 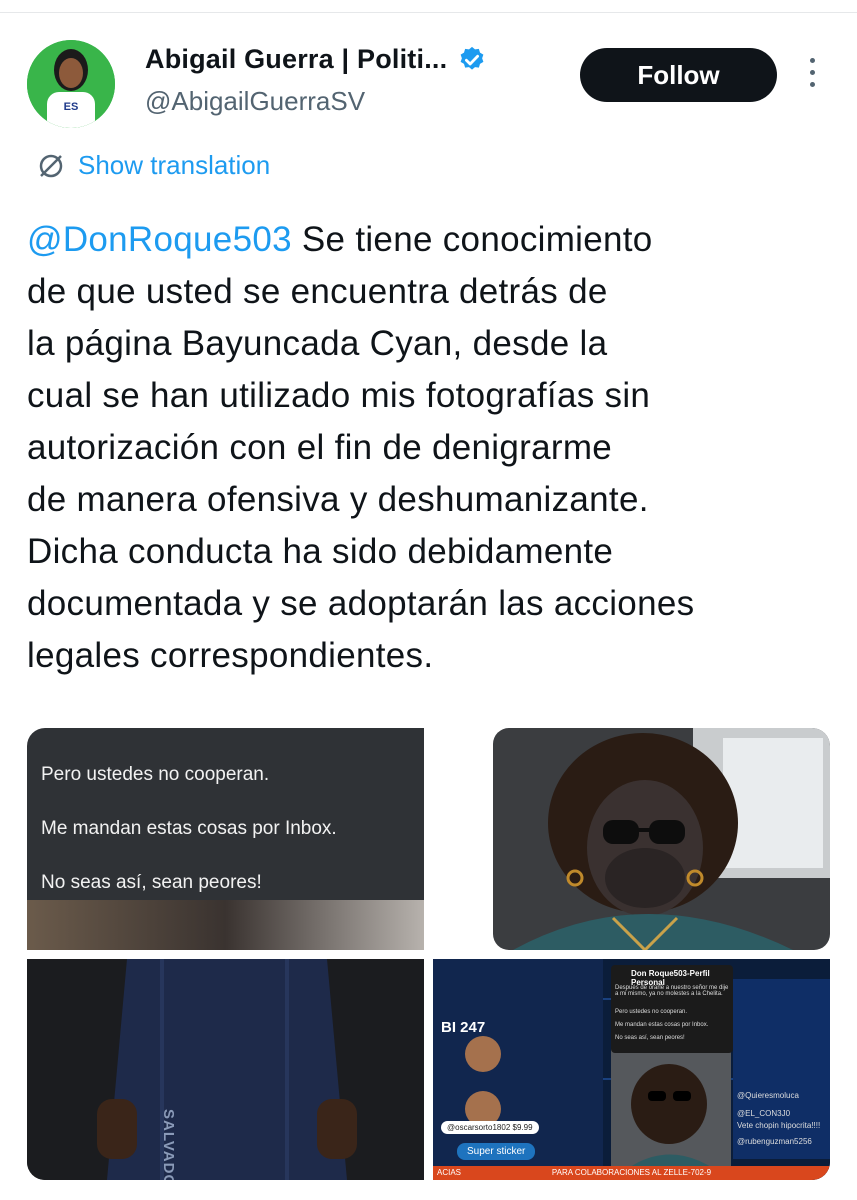 I want to click on avatar-photo: ES, so click(x=71, y=84).